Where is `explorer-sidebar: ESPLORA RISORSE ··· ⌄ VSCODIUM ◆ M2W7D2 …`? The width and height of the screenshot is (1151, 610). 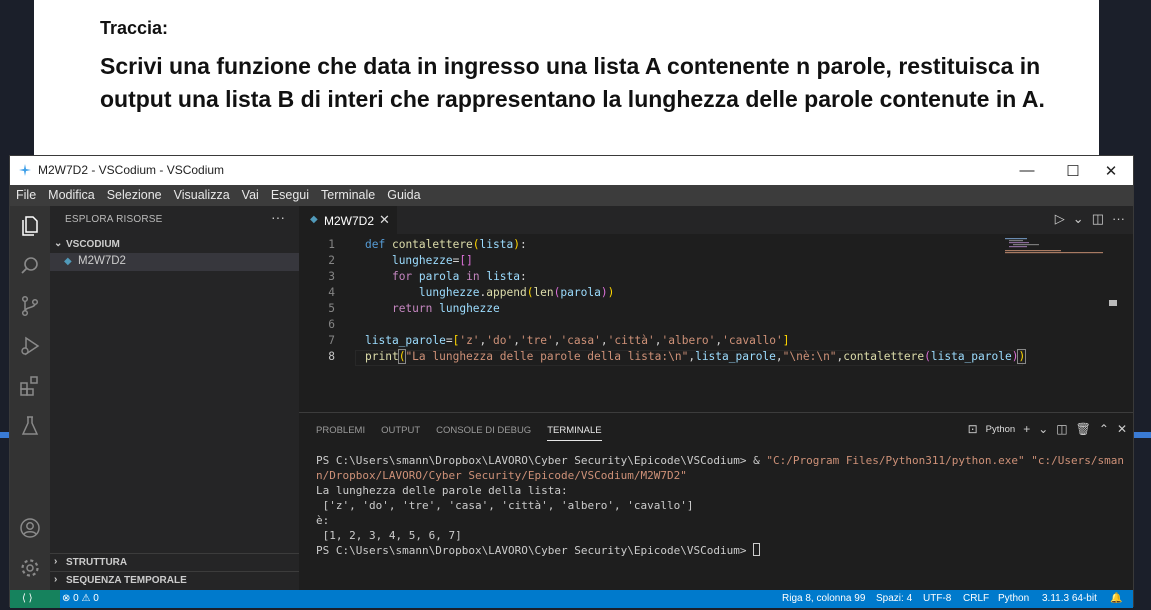
explorer-sidebar: ESPLORA RISORSE ··· ⌄ VSCODIUM ◆ M2W7D2 … is located at coordinates (174, 398).